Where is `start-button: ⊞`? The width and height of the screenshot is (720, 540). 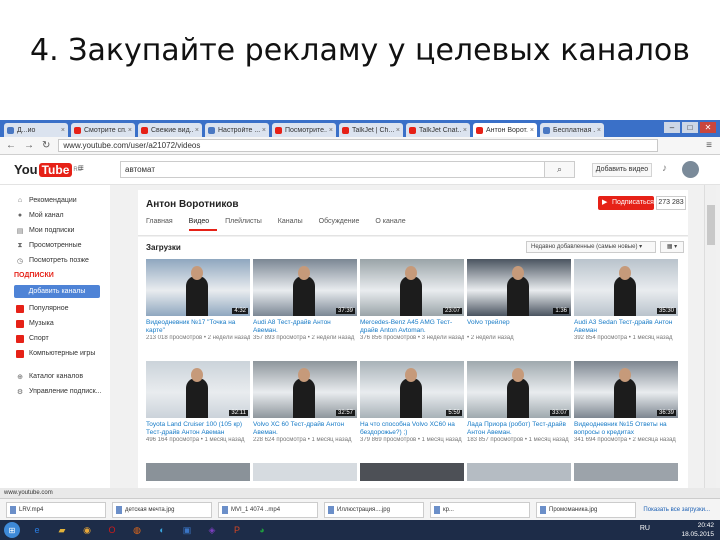
start-button: ⊞ is located at coordinates (12, 530).